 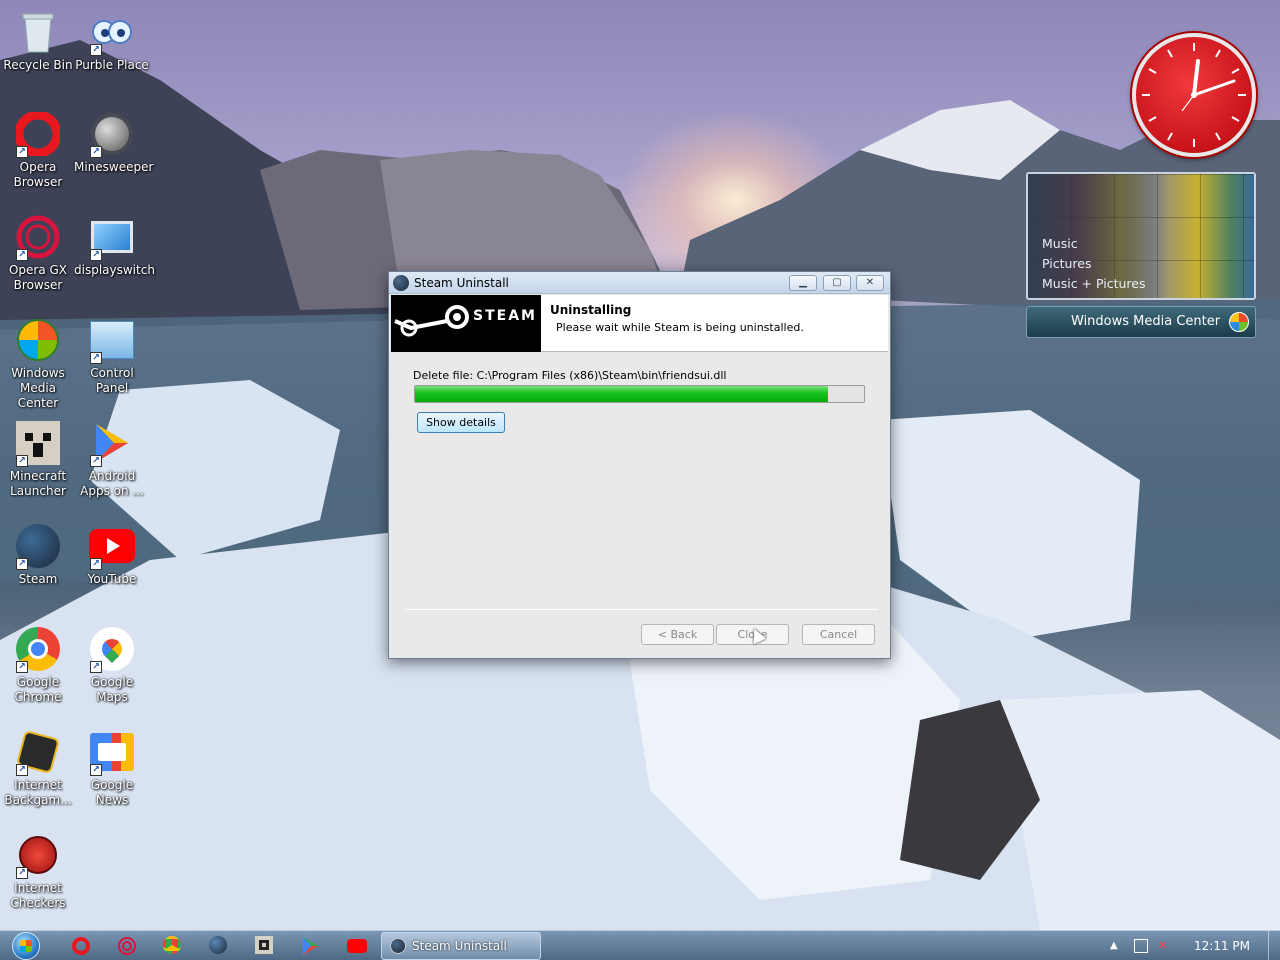 I want to click on steam-logo: STEAM, so click(x=466, y=323).